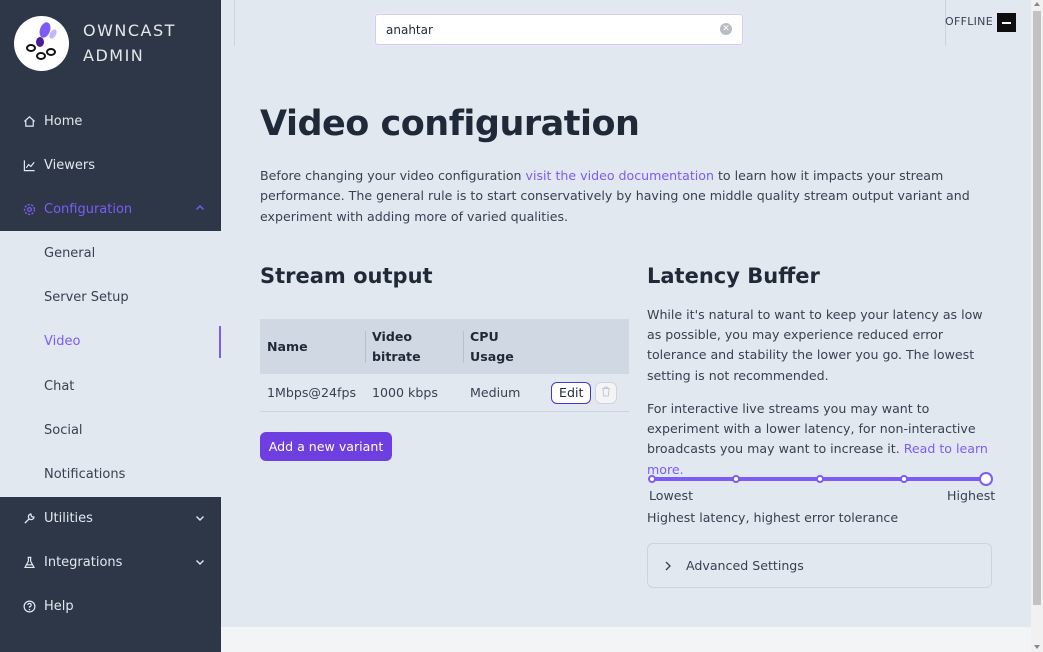  I want to click on sidebar-item-general: General, so click(110, 253).